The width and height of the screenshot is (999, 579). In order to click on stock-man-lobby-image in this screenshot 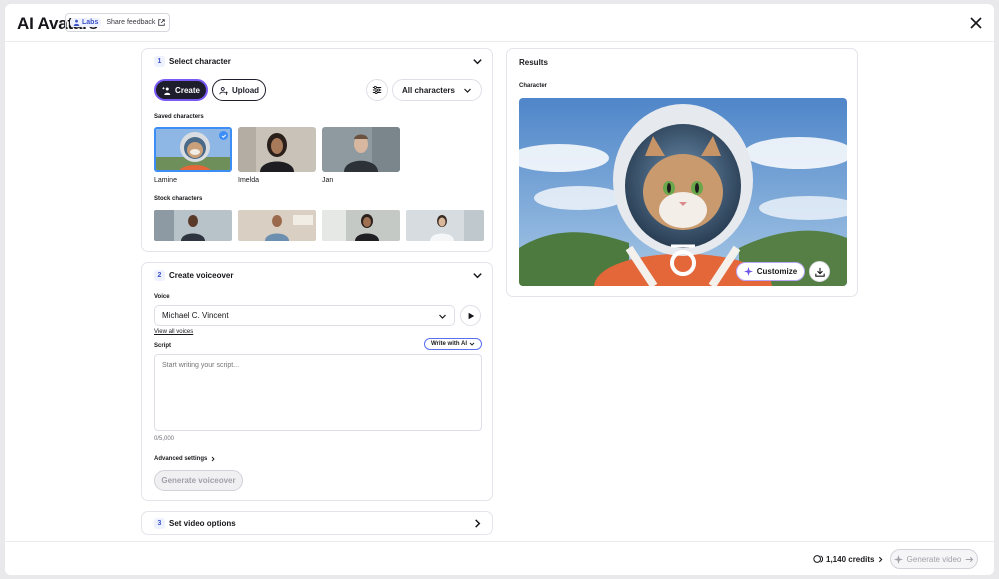, I will do `click(277, 225)`.